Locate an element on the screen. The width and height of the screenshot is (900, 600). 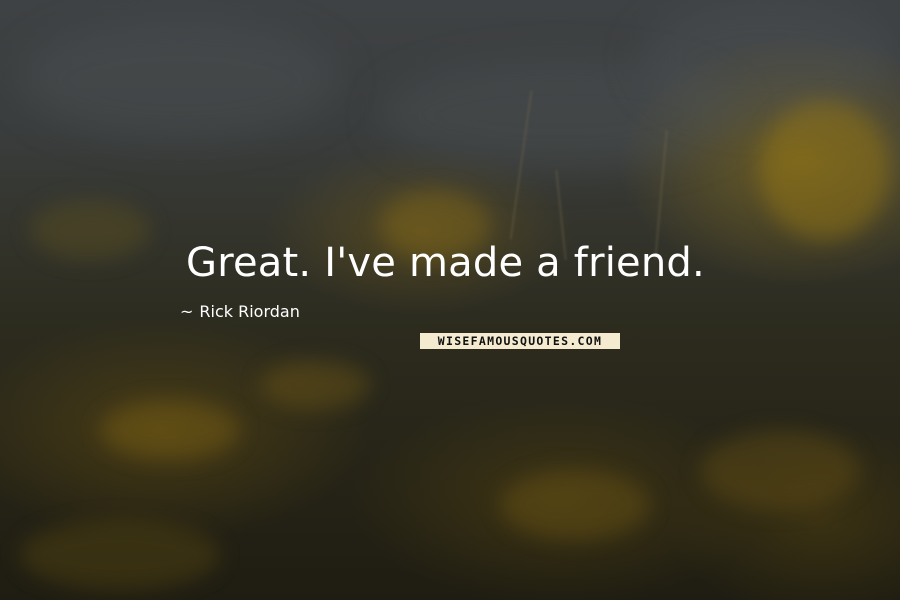
watermark-logo: WISEFAMOUSQUOTES.COM is located at coordinates (520, 341).